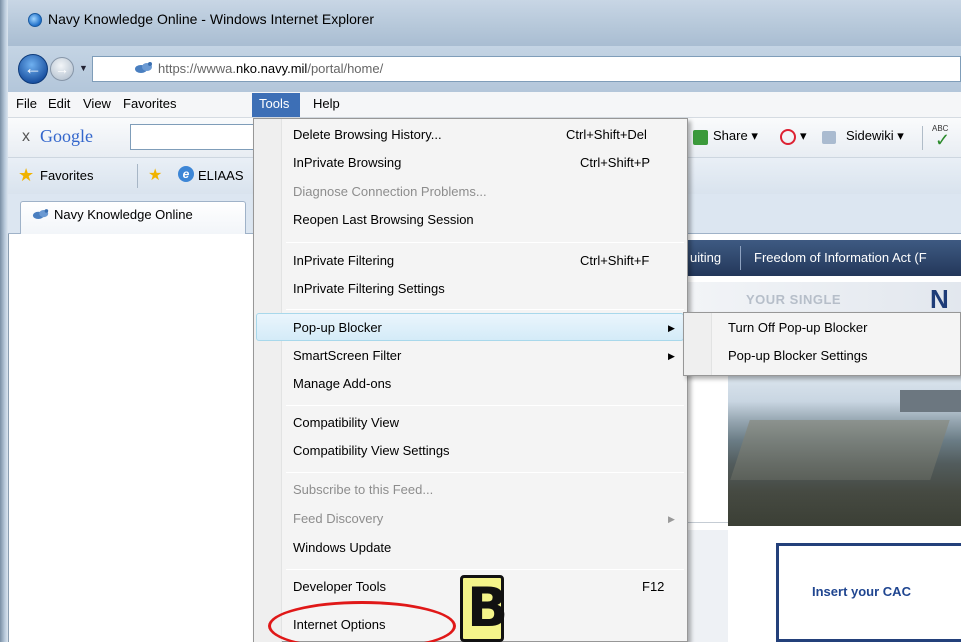 The image size is (961, 642). I want to click on tools-menu-gutter, so click(268, 380).